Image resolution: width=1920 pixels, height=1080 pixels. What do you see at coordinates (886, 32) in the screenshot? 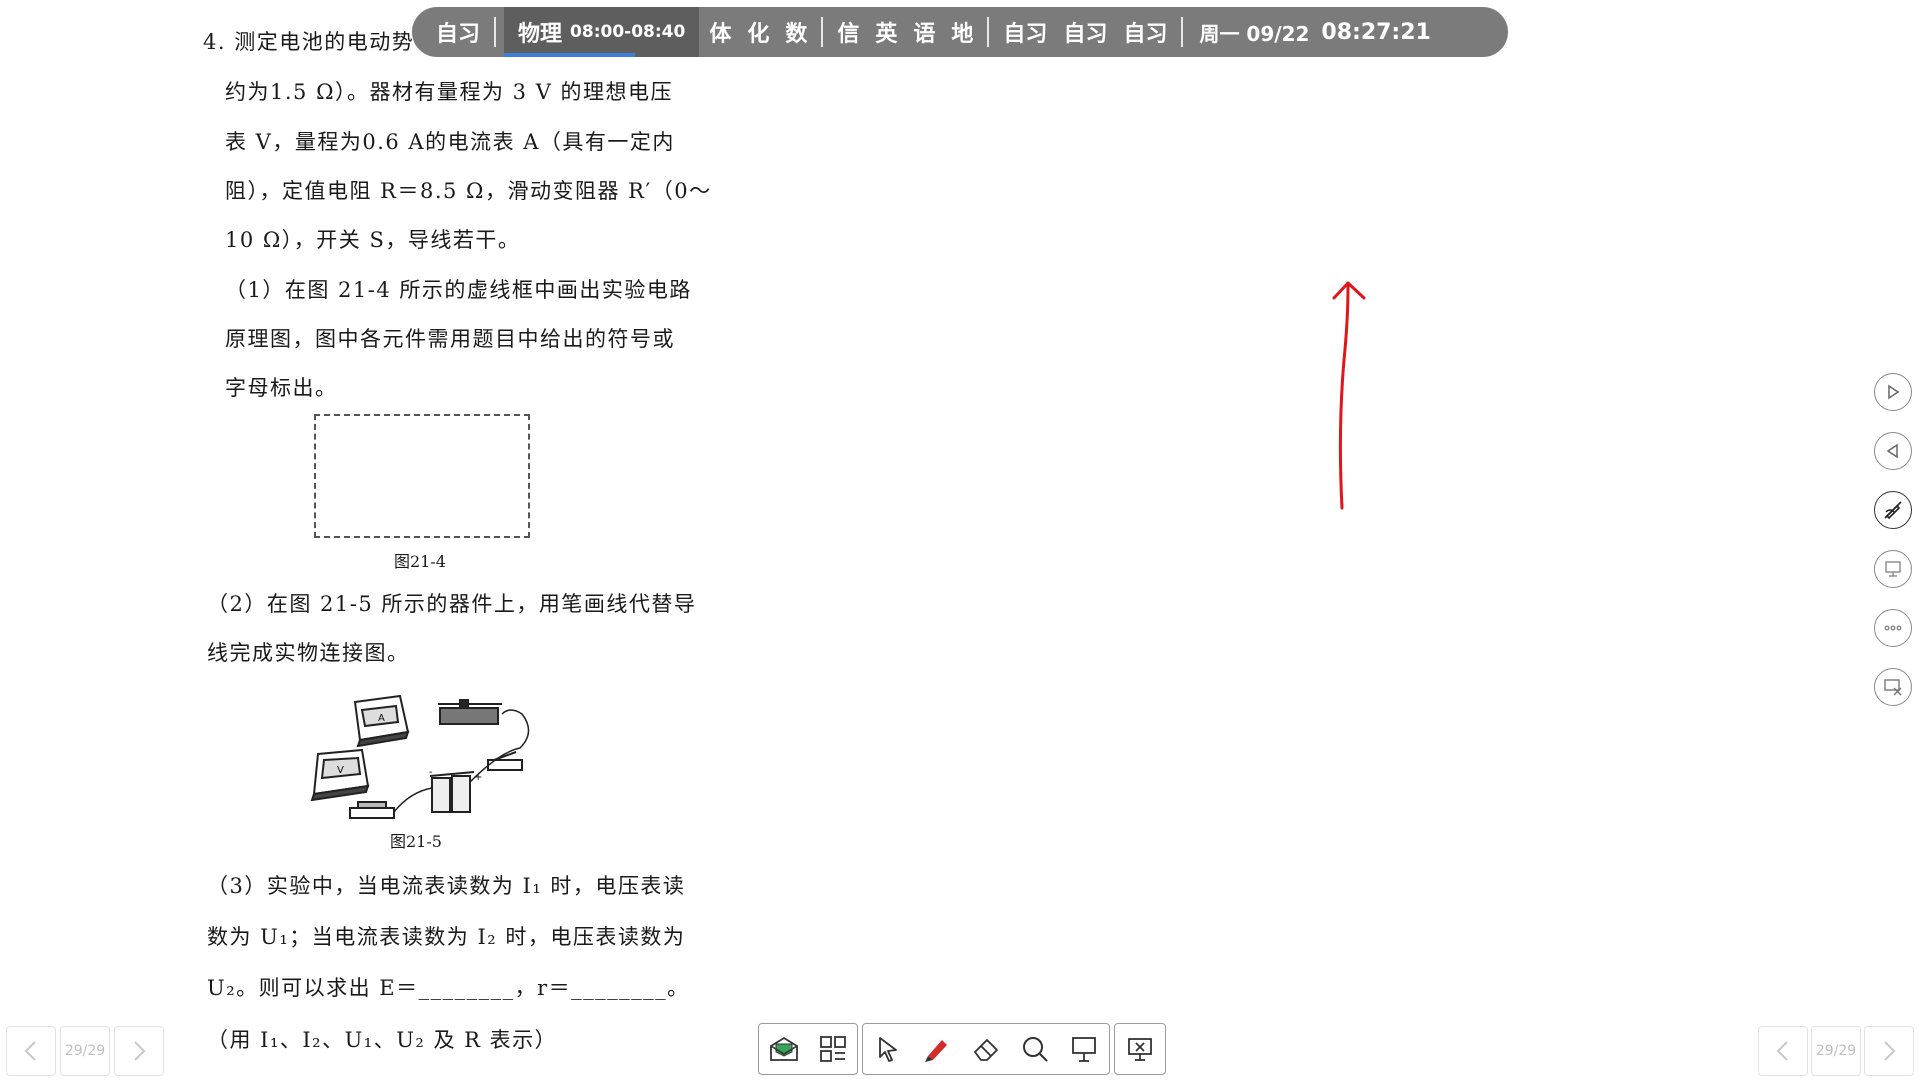
I see `schedule-item: 英` at bounding box center [886, 32].